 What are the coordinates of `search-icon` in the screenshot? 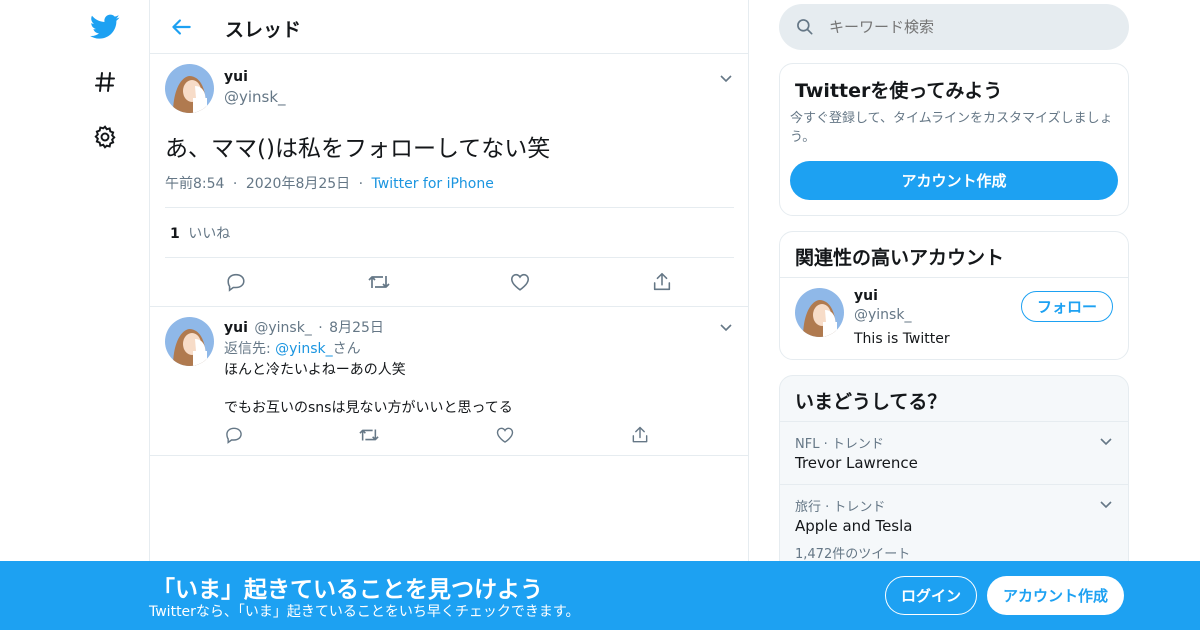 It's located at (805, 27).